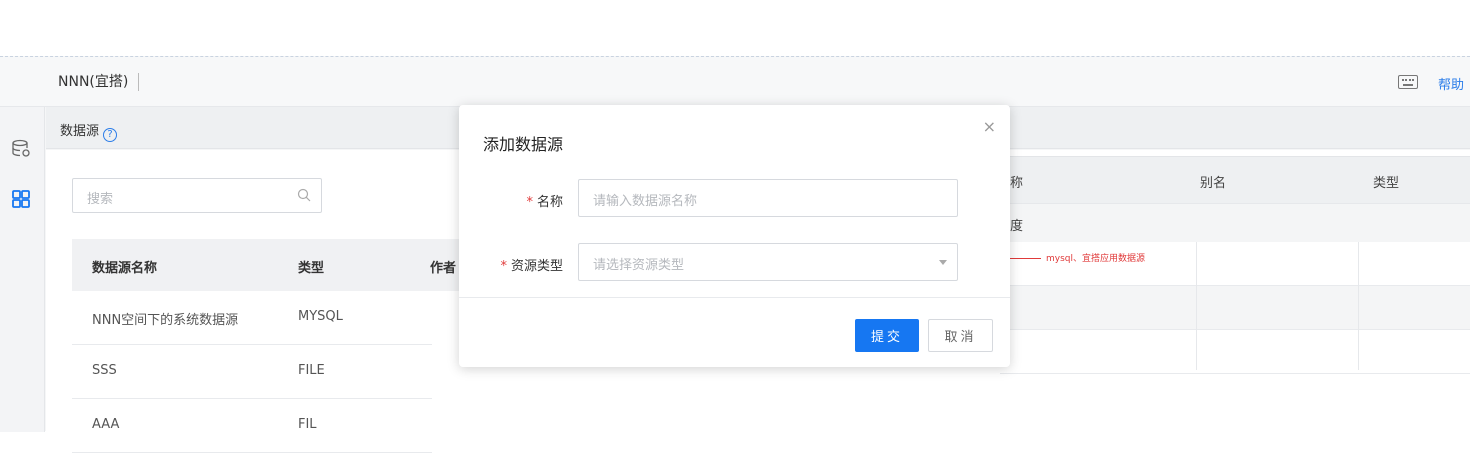 Image resolution: width=1470 pixels, height=453 pixels. Describe the element at coordinates (735, 28) in the screenshot. I see `top-blank-area` at that location.